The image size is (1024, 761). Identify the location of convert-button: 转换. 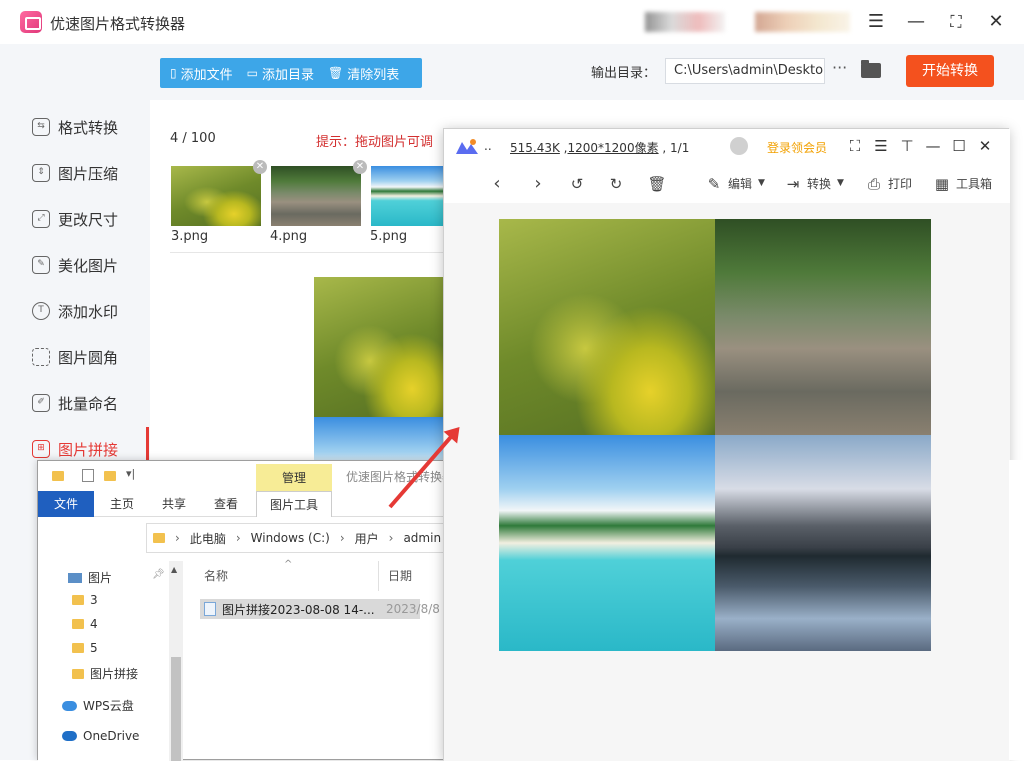
(819, 183).